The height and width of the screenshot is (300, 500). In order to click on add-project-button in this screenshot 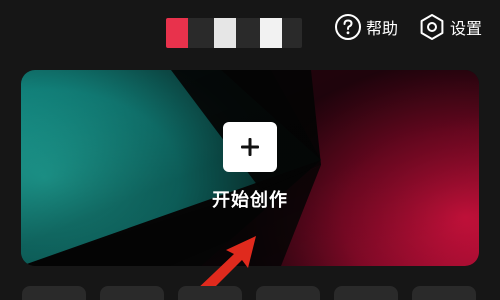, I will do `click(250, 147)`.